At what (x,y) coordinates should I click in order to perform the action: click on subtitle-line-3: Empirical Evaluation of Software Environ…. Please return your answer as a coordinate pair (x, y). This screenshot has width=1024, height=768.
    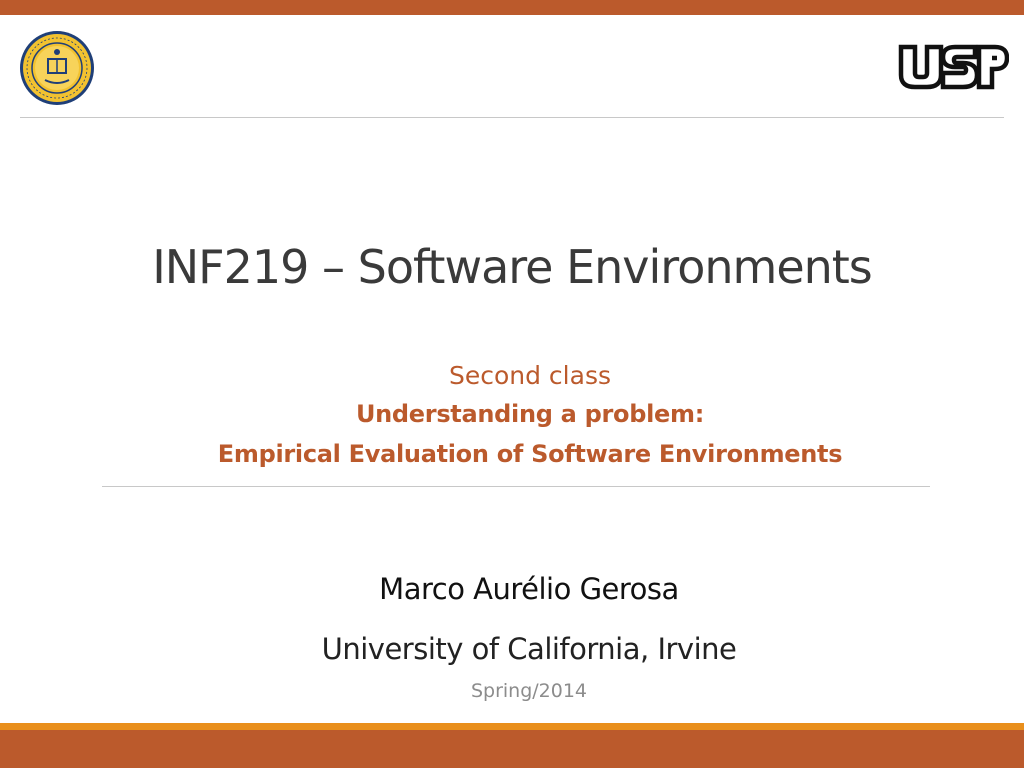
    Looking at the image, I should click on (530, 454).